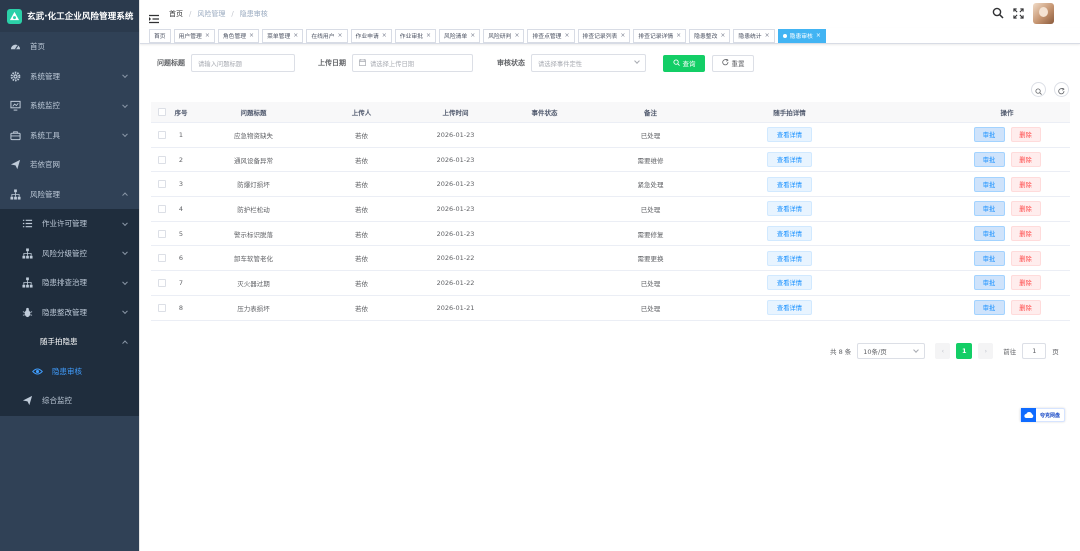  Describe the element at coordinates (69, 372) in the screenshot. I see `sidebar-item-hazard-review: 隐患审核` at that location.